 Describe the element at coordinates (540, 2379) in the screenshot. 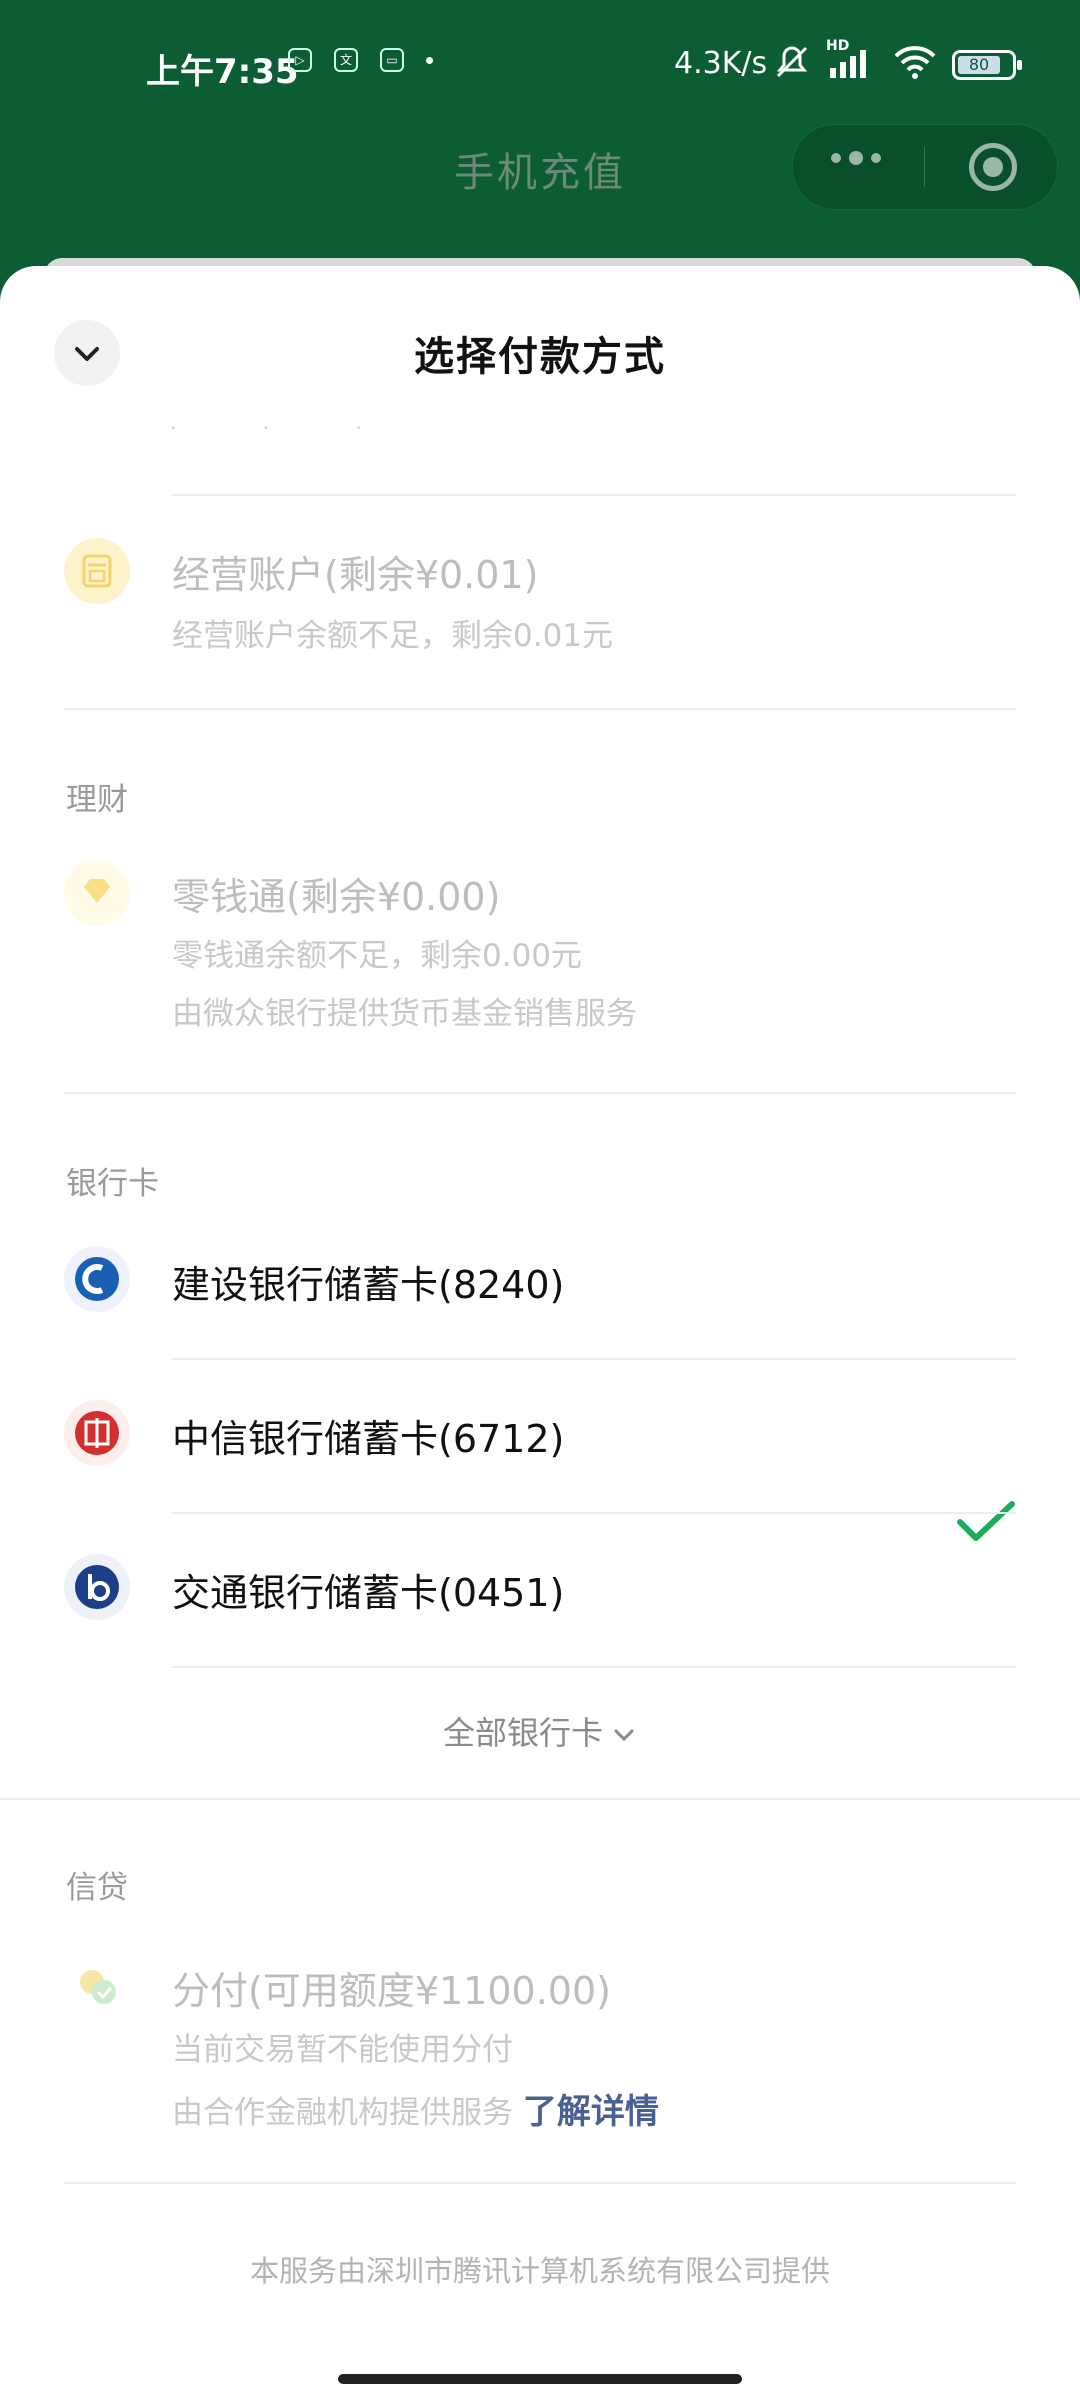

I see `home-indicator` at that location.